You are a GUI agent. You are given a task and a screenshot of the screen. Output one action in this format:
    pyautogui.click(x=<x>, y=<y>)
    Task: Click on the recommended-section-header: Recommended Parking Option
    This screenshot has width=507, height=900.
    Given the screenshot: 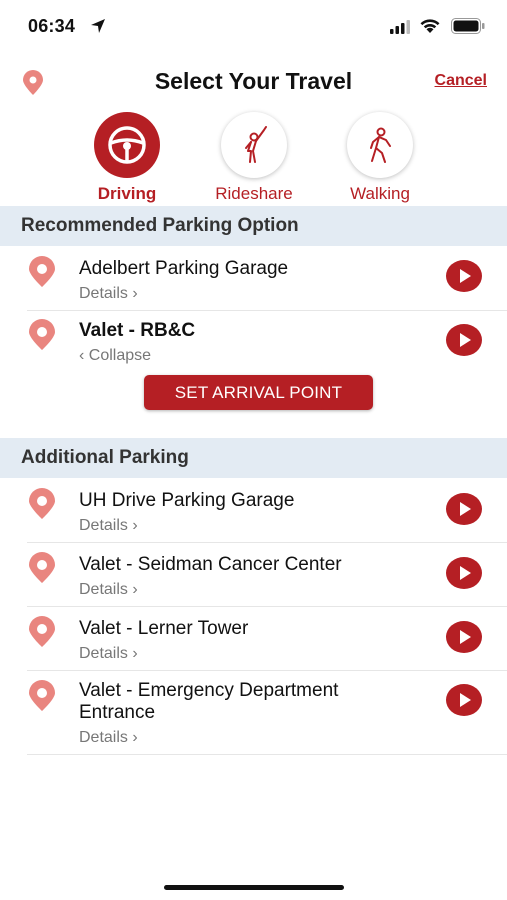 What is the action you would take?
    pyautogui.click(x=253, y=226)
    